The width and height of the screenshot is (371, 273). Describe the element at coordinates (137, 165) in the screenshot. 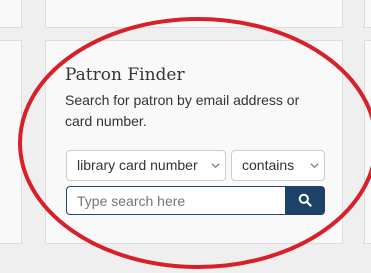

I see `search-field-selected-value: library card number` at that location.